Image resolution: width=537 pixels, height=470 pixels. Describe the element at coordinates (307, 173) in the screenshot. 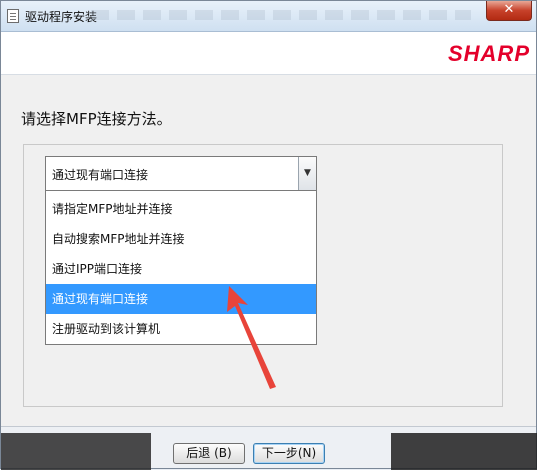

I see `chevron-down-icon: ▼` at that location.